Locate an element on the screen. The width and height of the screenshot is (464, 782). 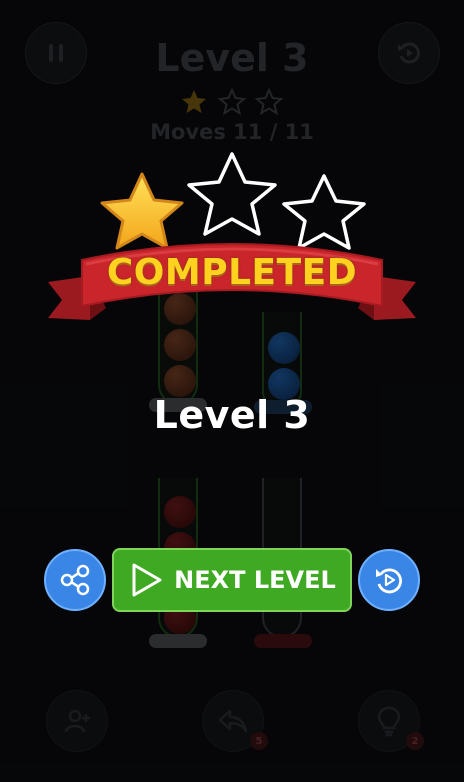
share-button is located at coordinates (75, 580).